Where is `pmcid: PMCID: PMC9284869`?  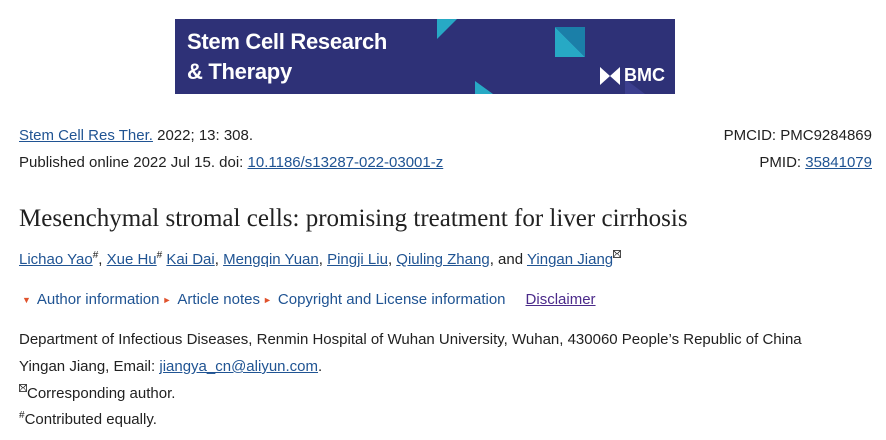 pmcid: PMCID: PMC9284869 is located at coordinates (797, 135).